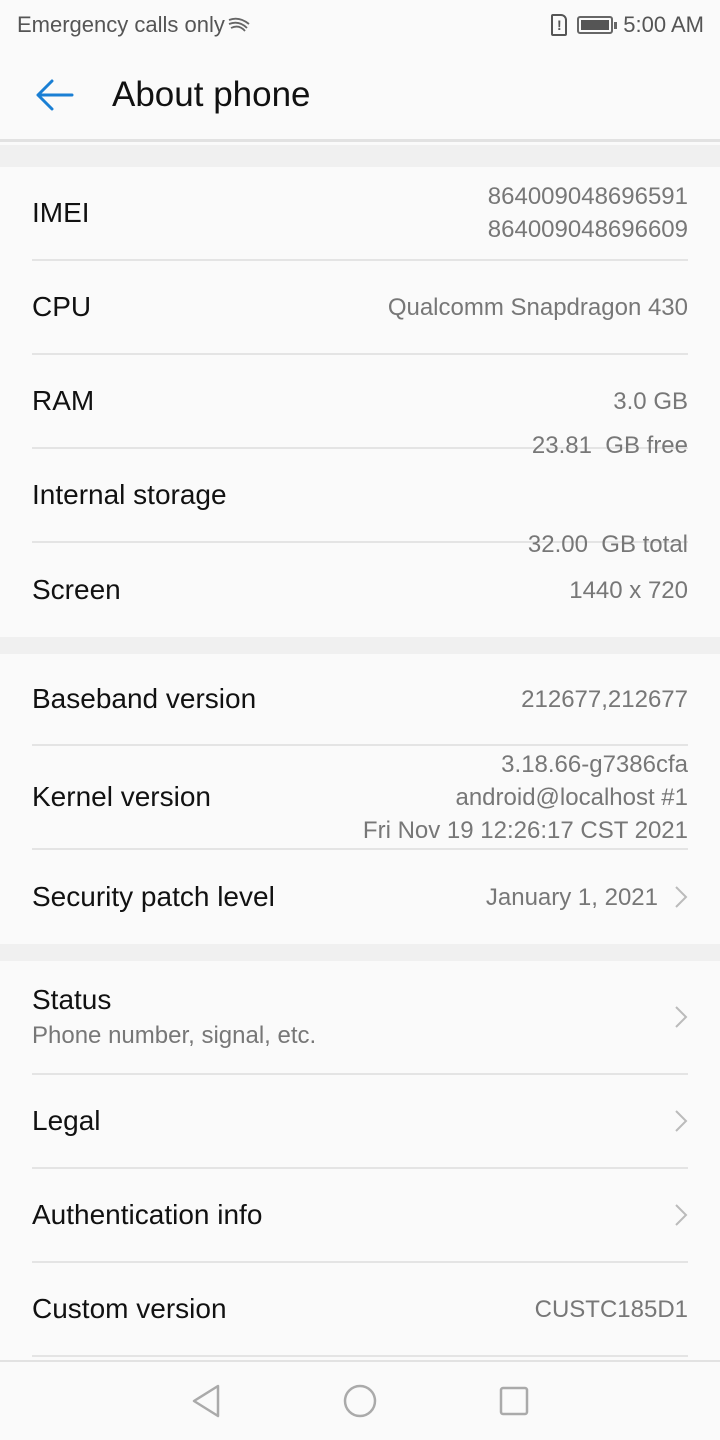 The image size is (720, 1440). Describe the element at coordinates (360, 1216) in the screenshot. I see `authentication-row: Authentication info` at that location.